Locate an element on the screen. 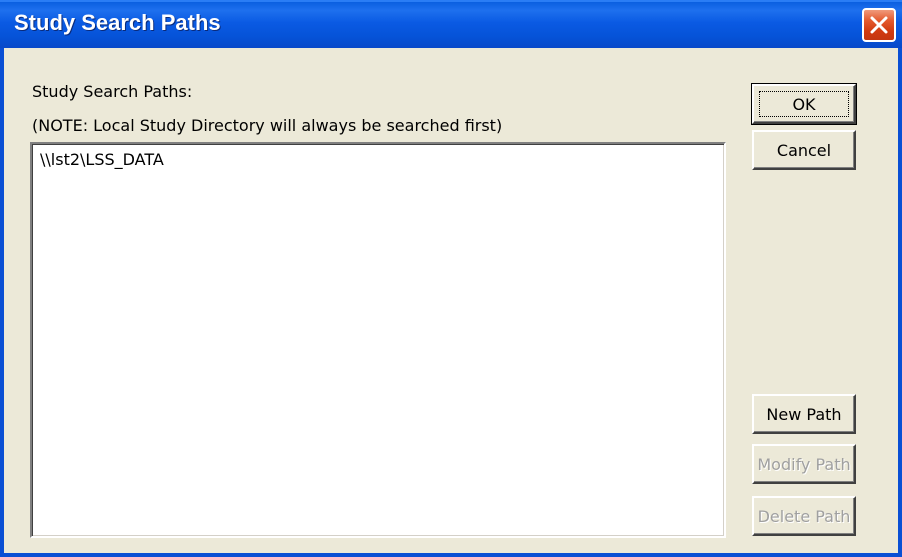 This screenshot has width=902, height=557. delete-path-button: Delete Path is located at coordinates (804, 516).